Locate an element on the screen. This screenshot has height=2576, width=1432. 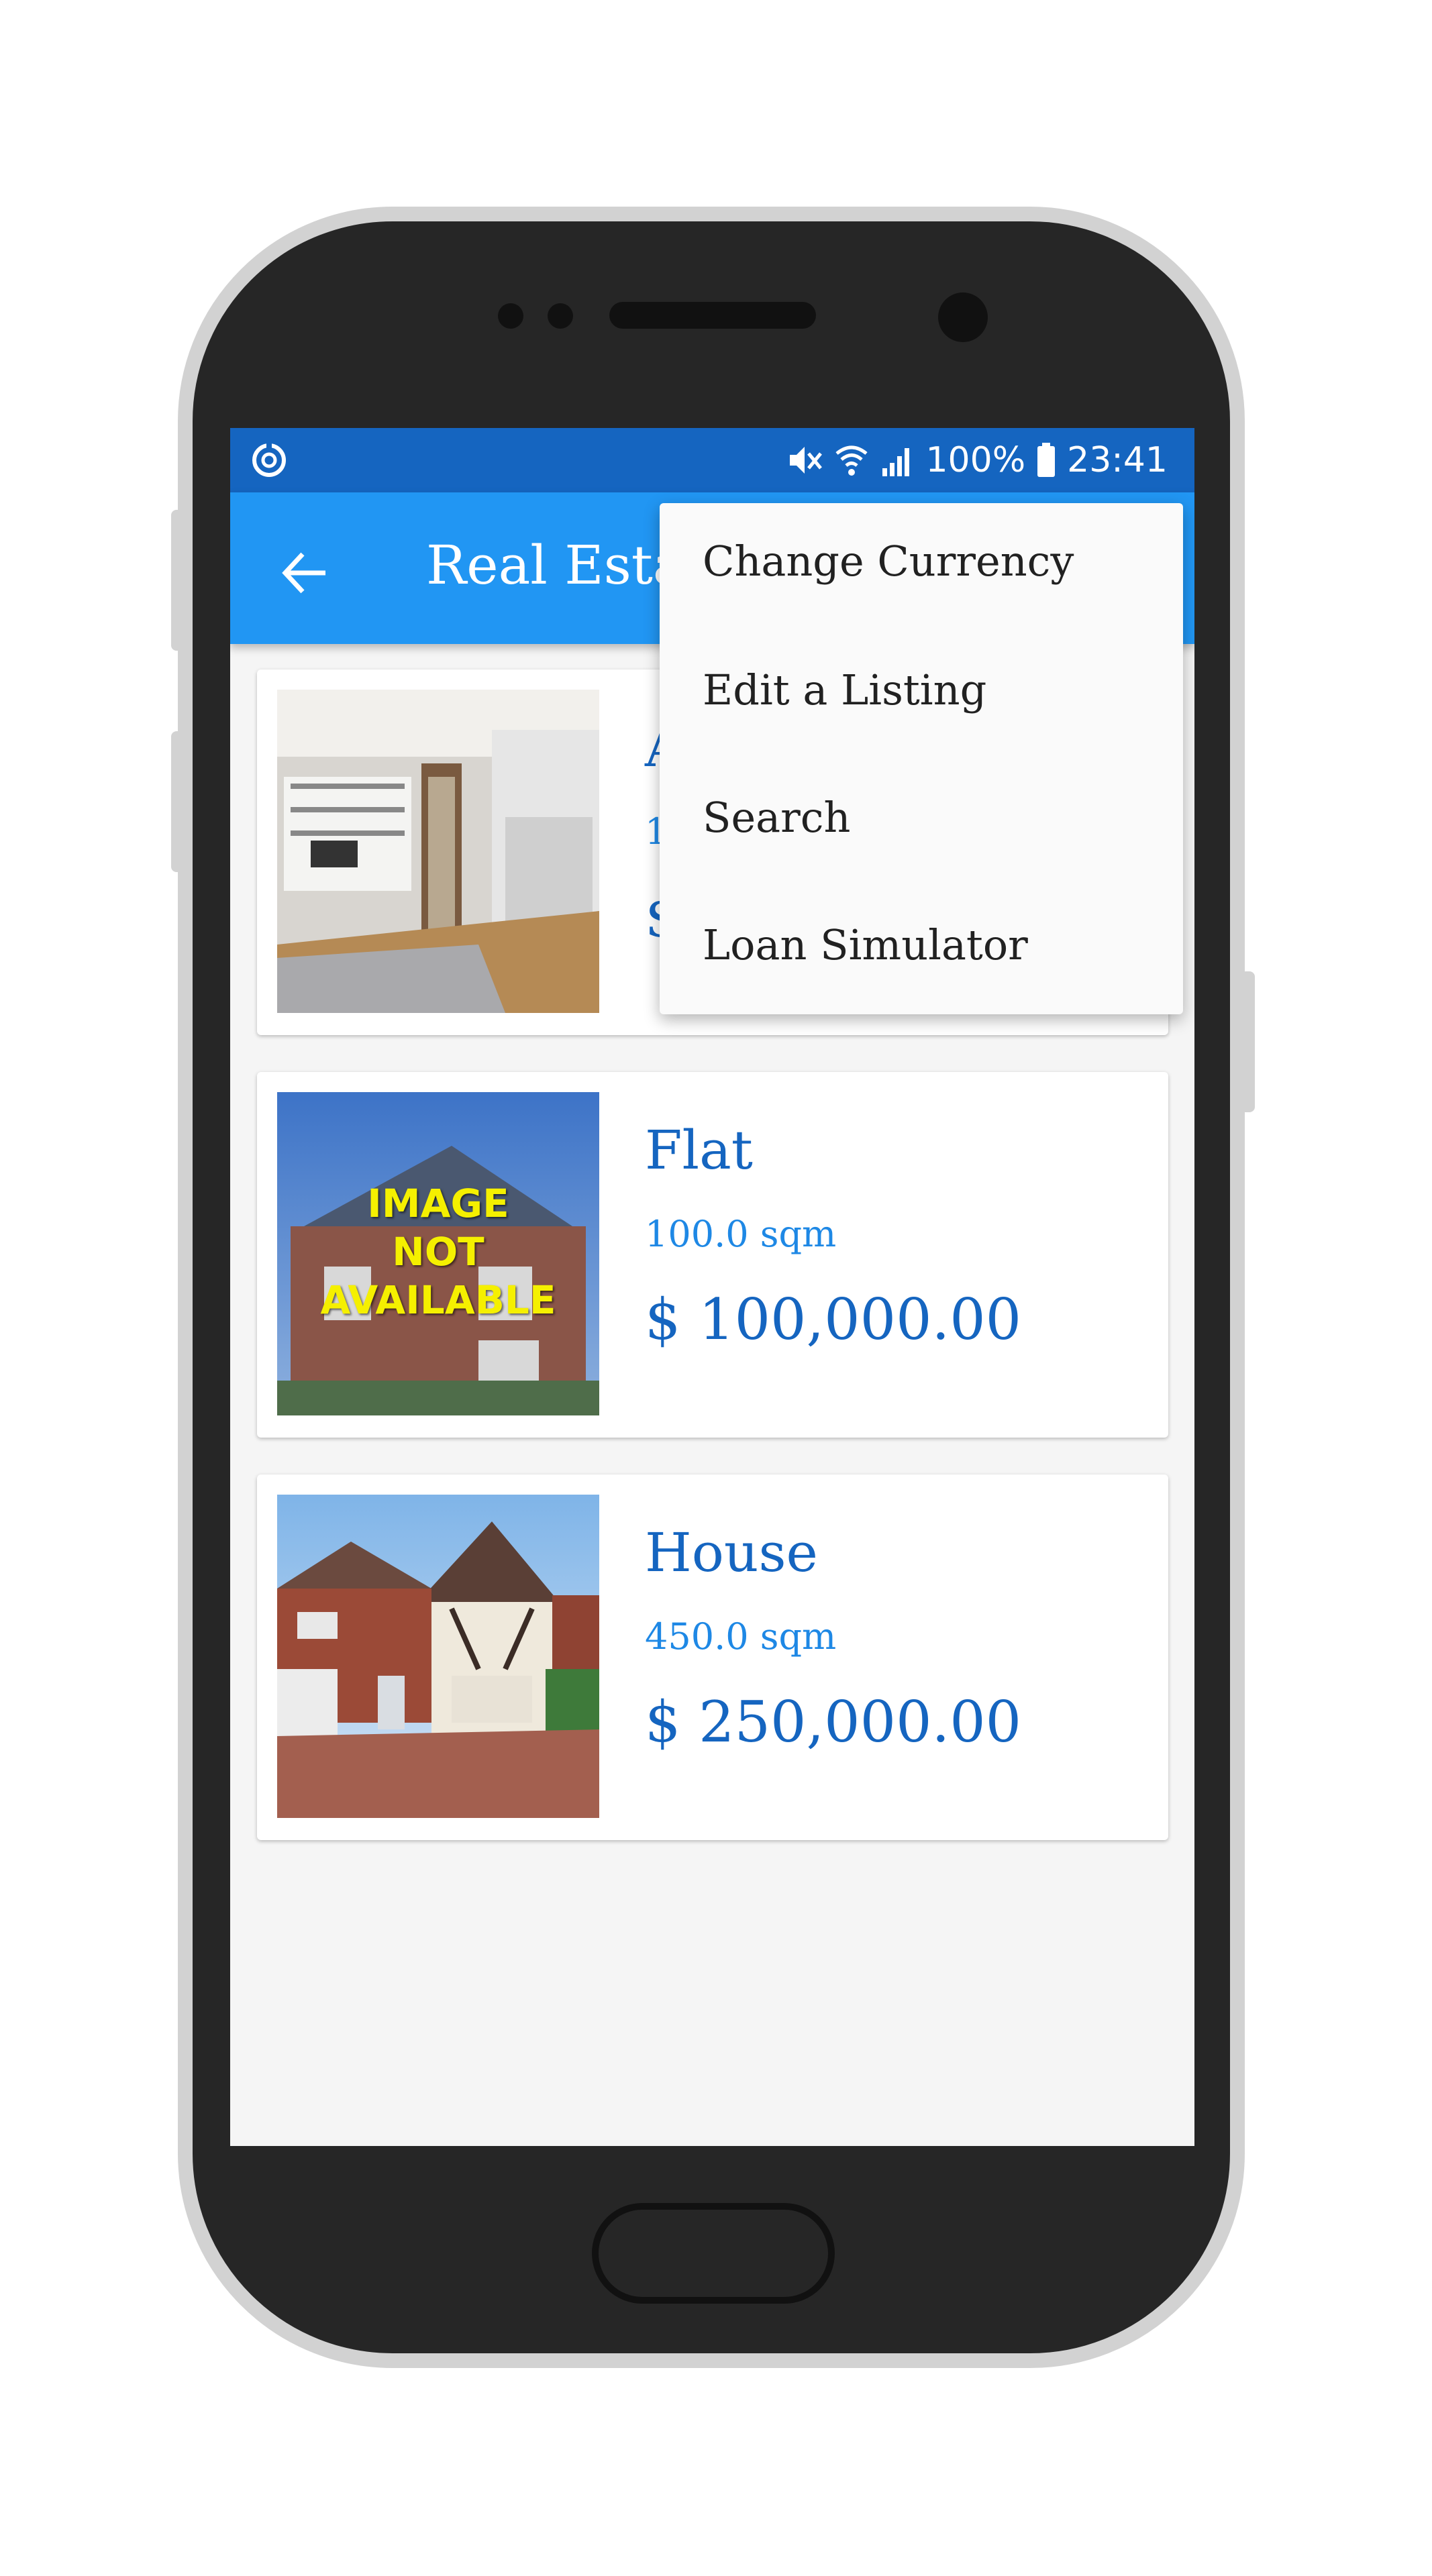
arrow-left-icon is located at coordinates (304, 573).